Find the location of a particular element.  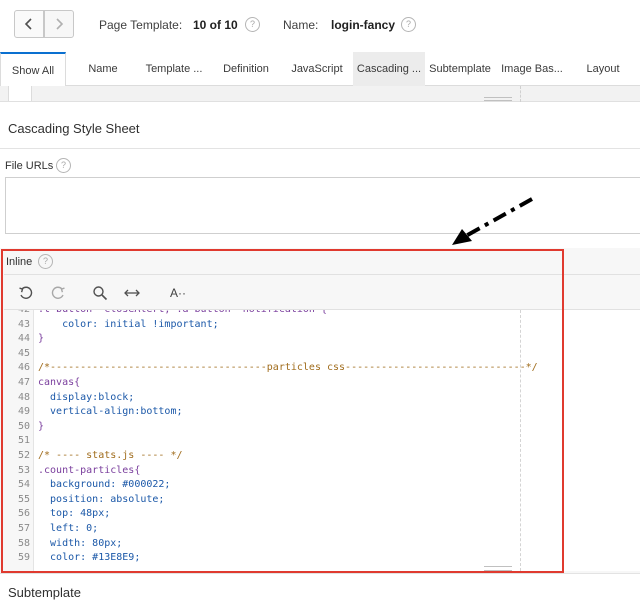

redo-icon is located at coordinates (58, 292).